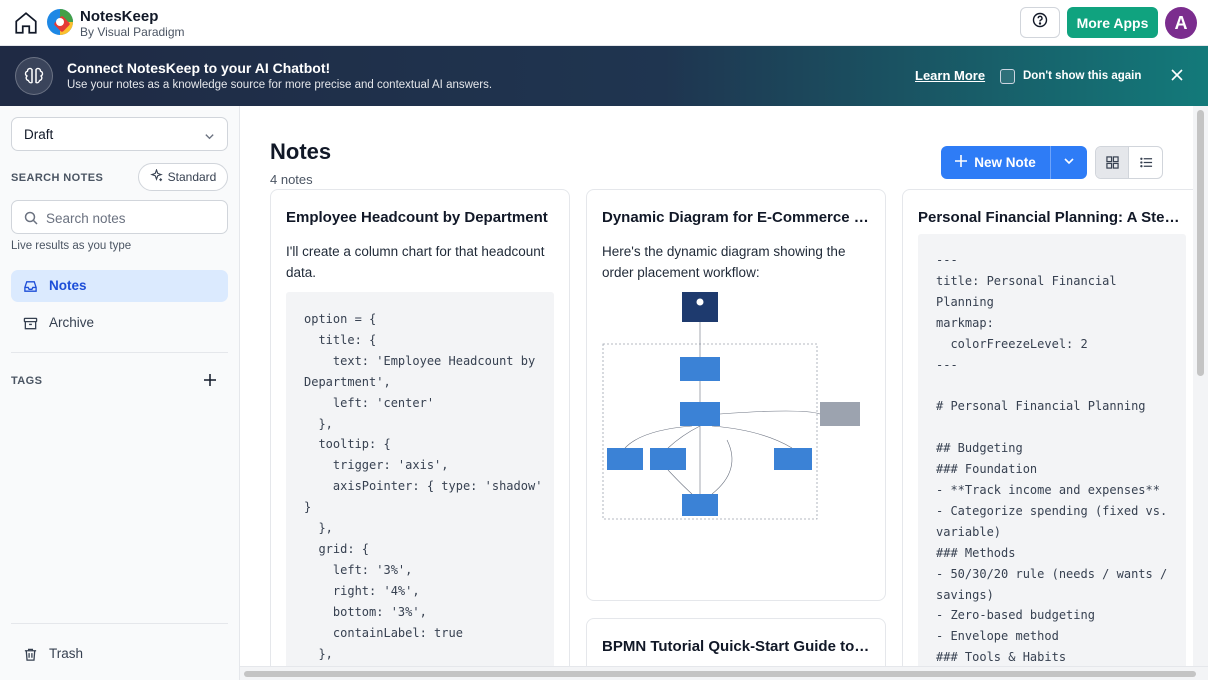 The width and height of the screenshot is (1208, 680). What do you see at coordinates (30, 326) in the screenshot?
I see `archive-icon` at bounding box center [30, 326].